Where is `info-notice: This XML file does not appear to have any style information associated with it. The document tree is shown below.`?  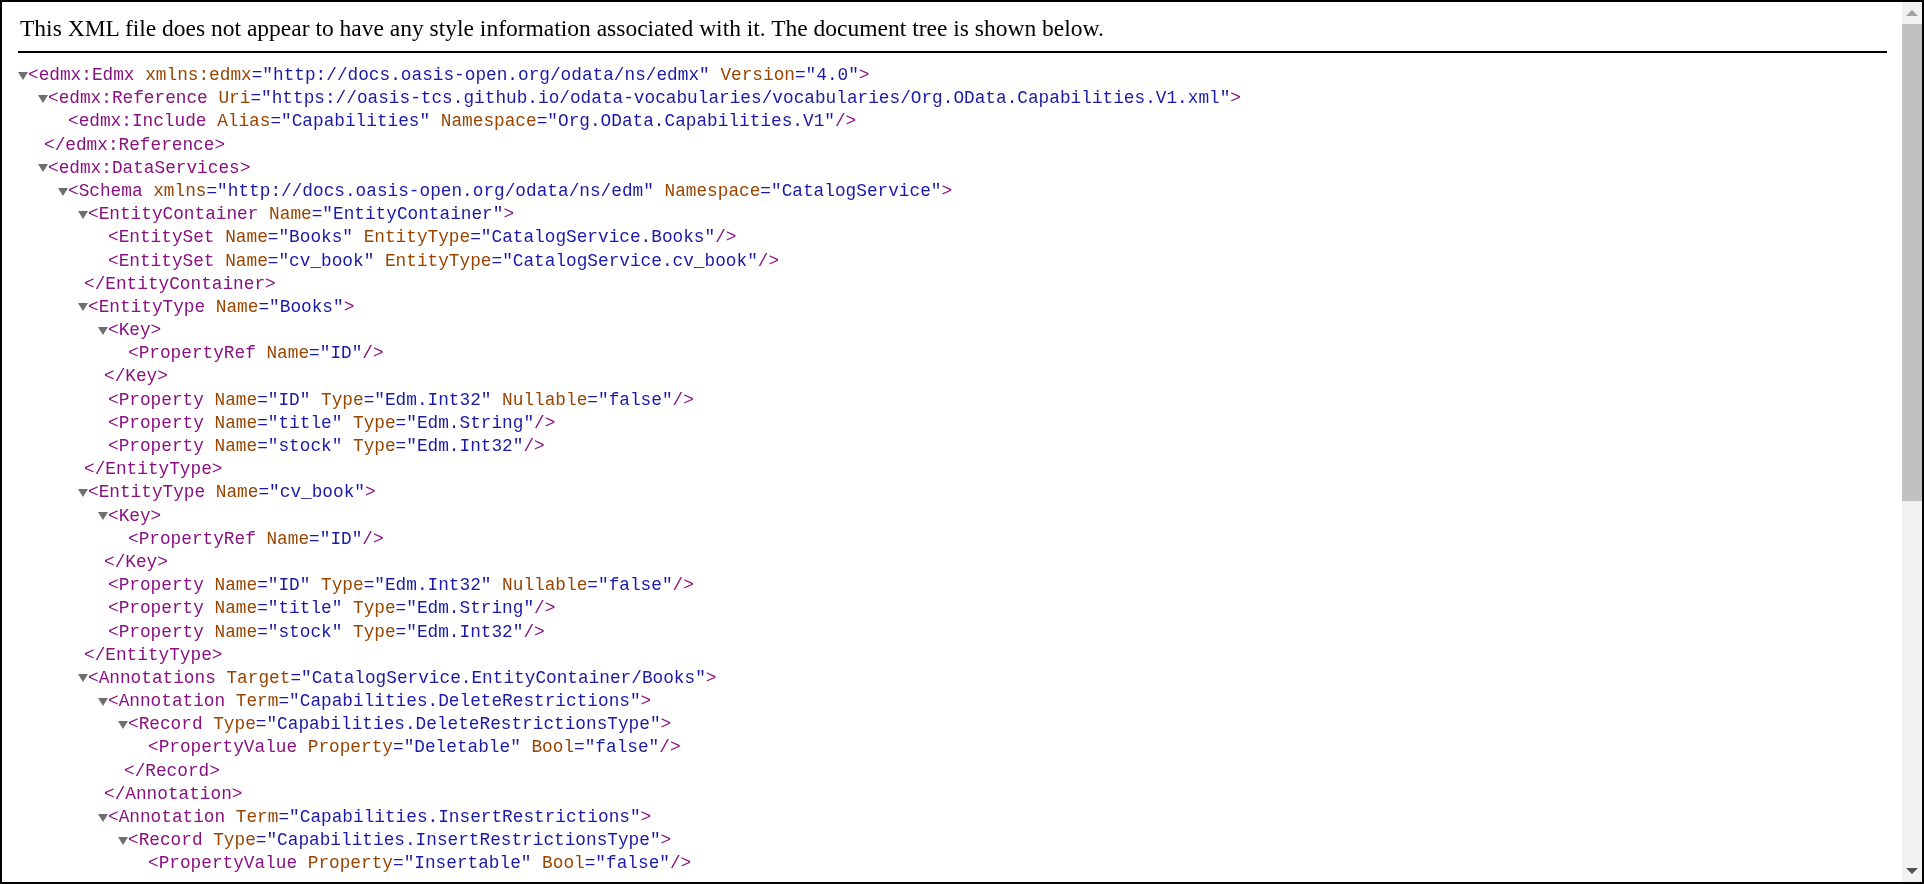 info-notice: This XML file does not appear to have any style information associated with it. The document tree is shown below. is located at coordinates (562, 28).